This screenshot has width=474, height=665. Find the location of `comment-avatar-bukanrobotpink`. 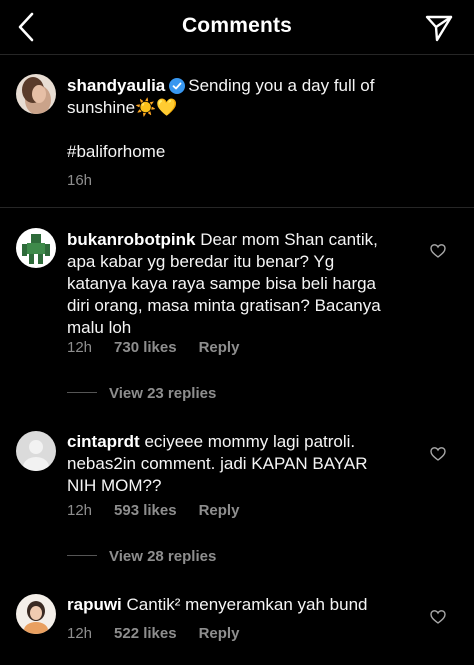

comment-avatar-bukanrobotpink is located at coordinates (36, 248).